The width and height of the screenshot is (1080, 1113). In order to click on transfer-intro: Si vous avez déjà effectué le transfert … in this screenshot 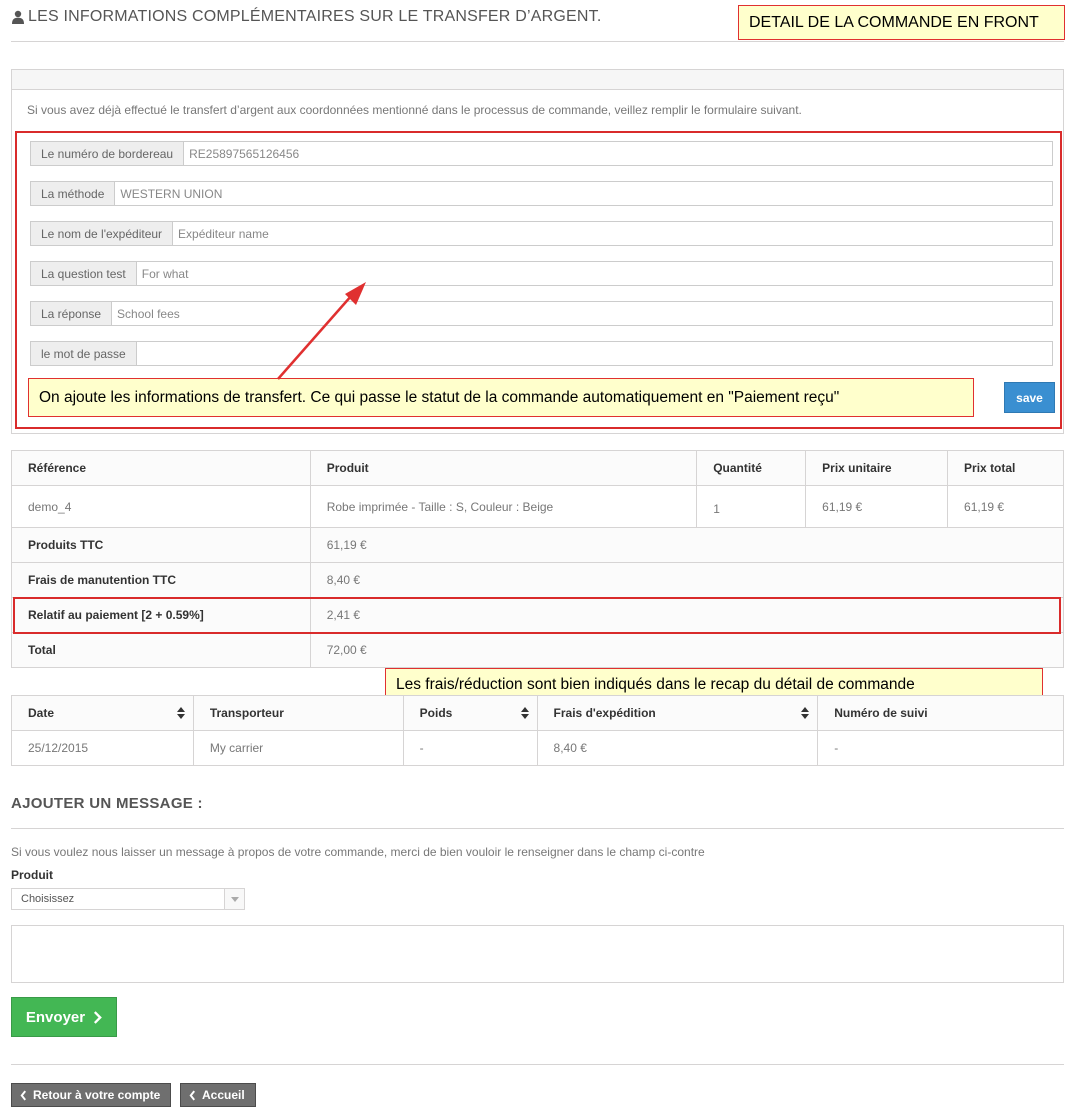, I will do `click(414, 110)`.